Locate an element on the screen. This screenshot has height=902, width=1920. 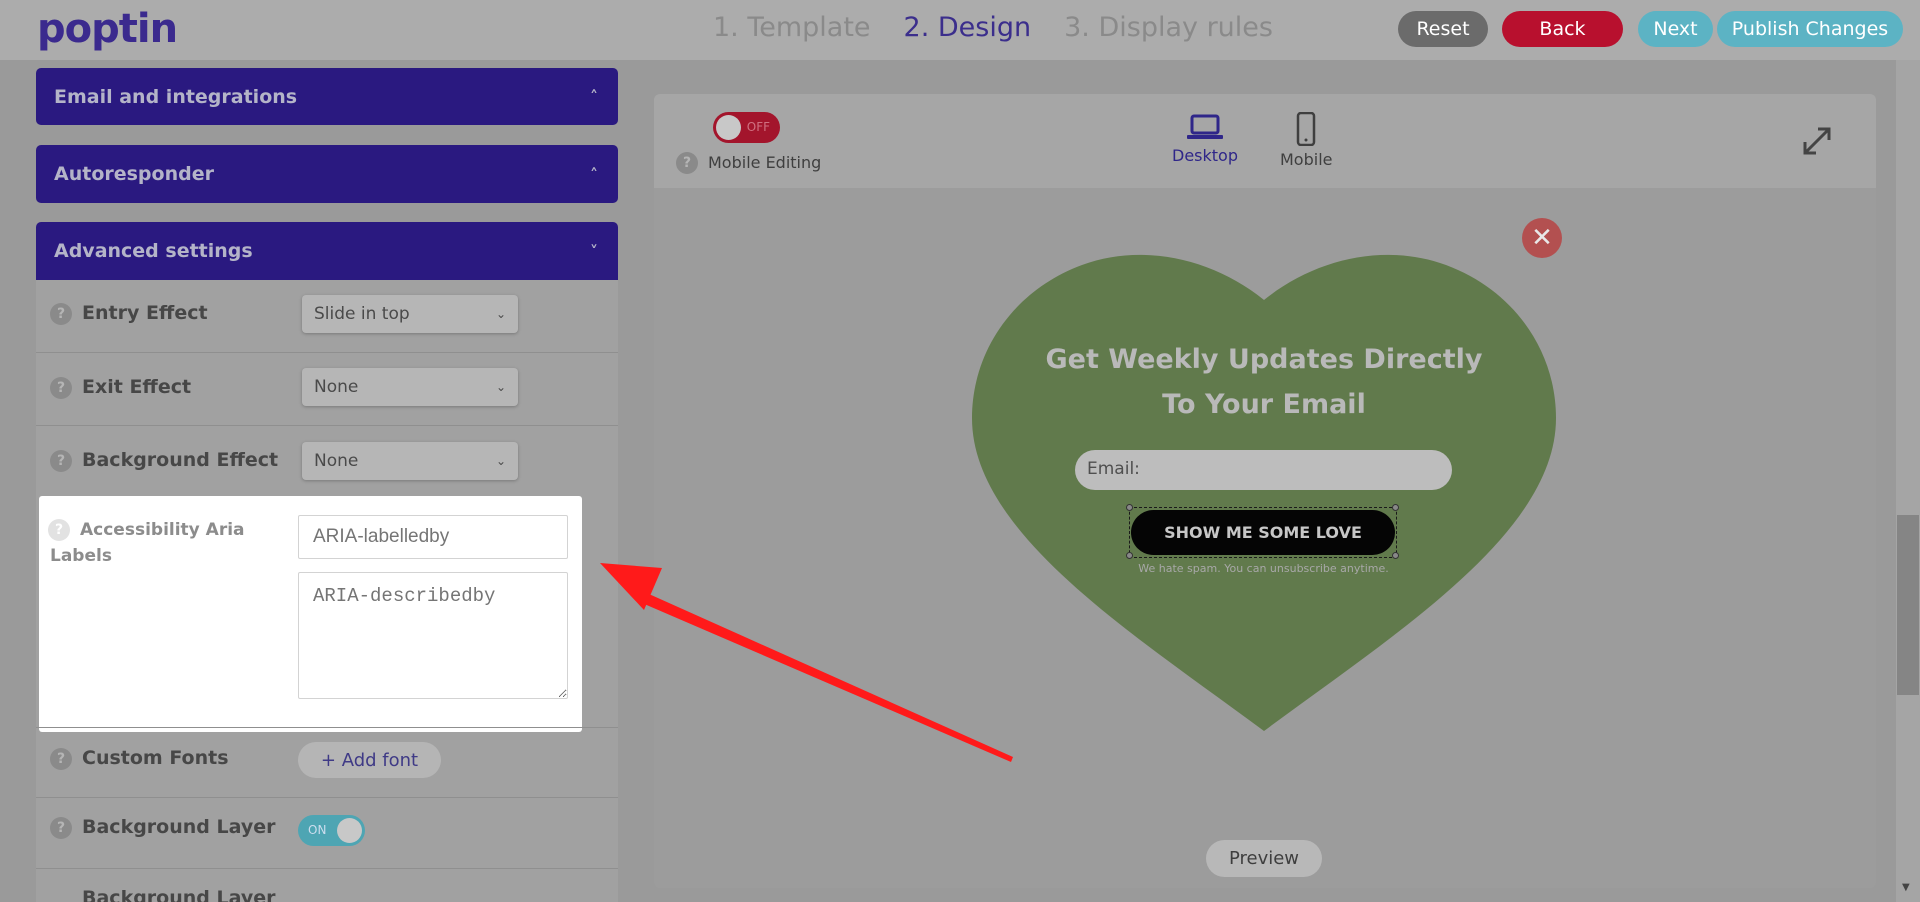
section-advanced-settings: Advanced settings ˅ is located at coordinates (327, 251).